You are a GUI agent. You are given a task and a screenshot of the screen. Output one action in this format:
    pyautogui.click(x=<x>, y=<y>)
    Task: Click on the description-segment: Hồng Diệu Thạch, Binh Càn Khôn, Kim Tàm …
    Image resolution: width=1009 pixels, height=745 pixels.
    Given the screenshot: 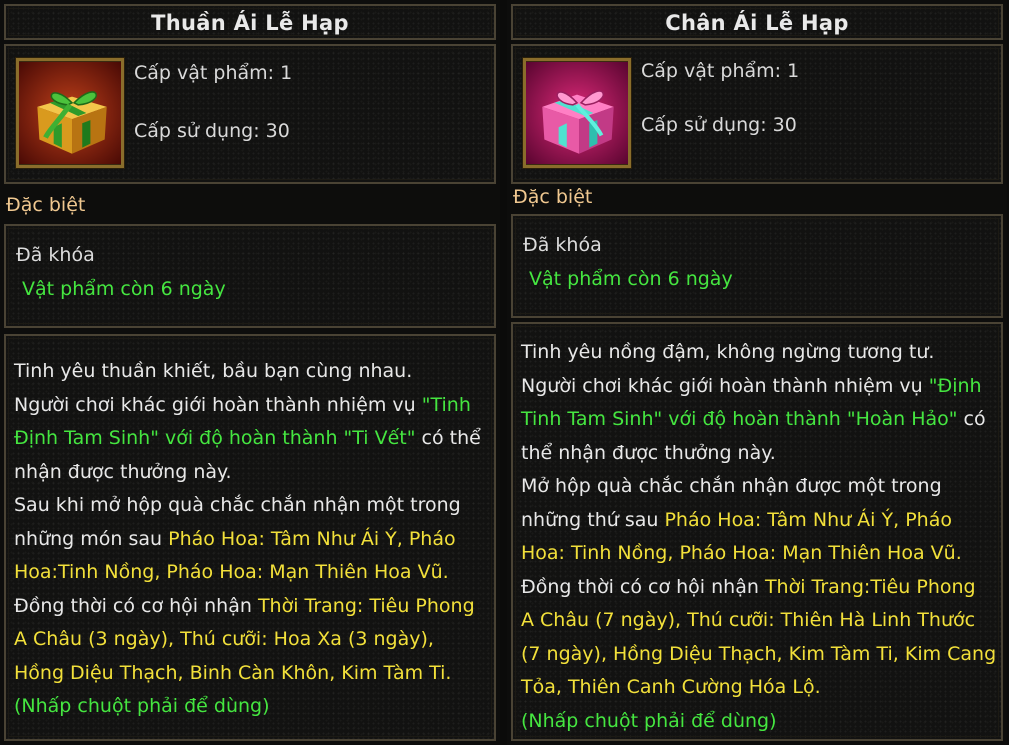 What is the action you would take?
    pyautogui.click(x=233, y=672)
    